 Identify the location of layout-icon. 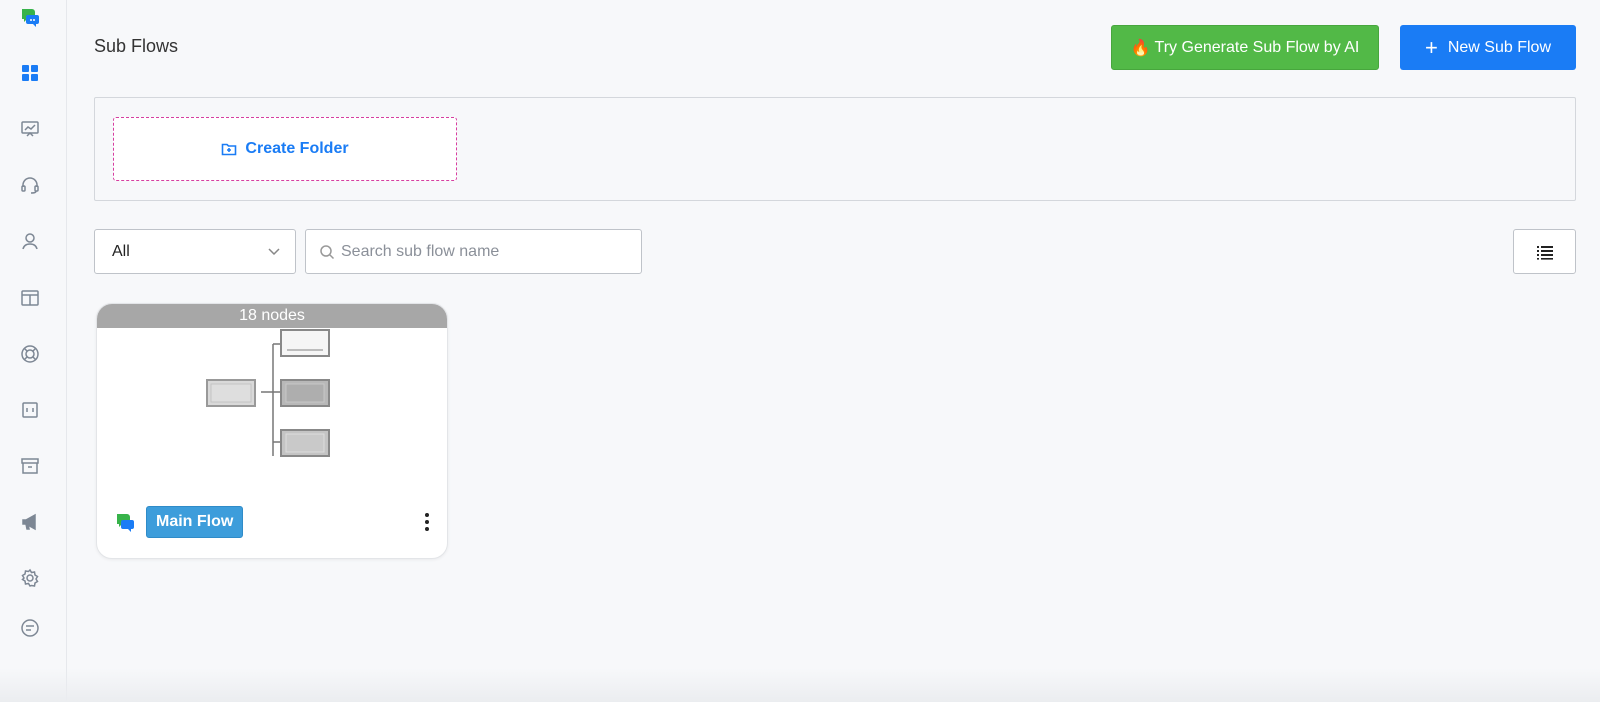
(30, 298).